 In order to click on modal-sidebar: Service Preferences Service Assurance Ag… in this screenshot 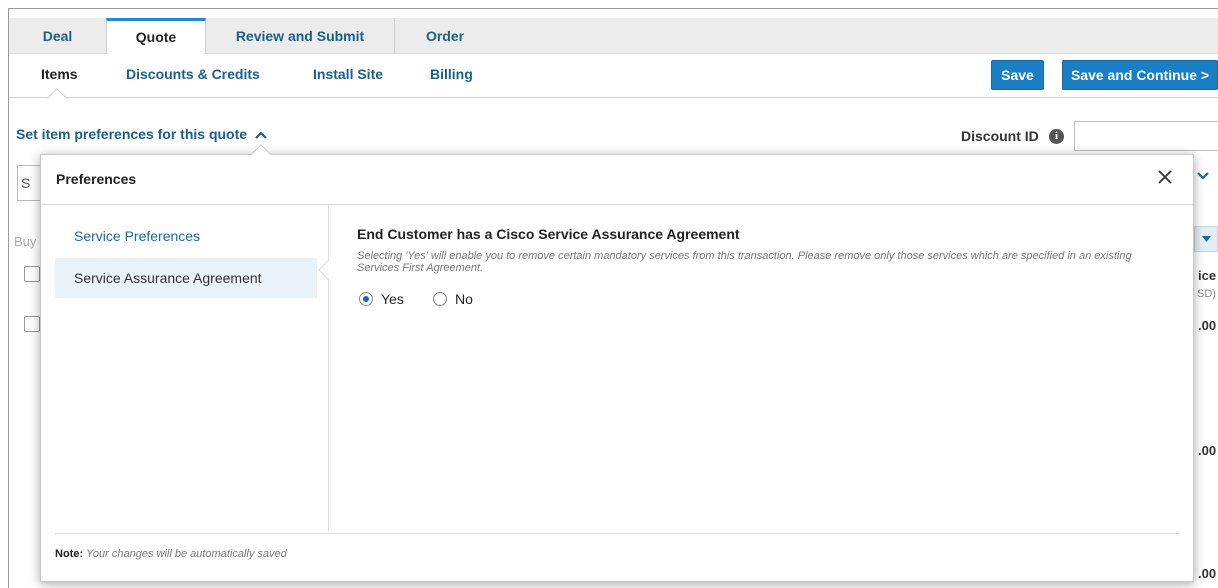, I will do `click(185, 368)`.